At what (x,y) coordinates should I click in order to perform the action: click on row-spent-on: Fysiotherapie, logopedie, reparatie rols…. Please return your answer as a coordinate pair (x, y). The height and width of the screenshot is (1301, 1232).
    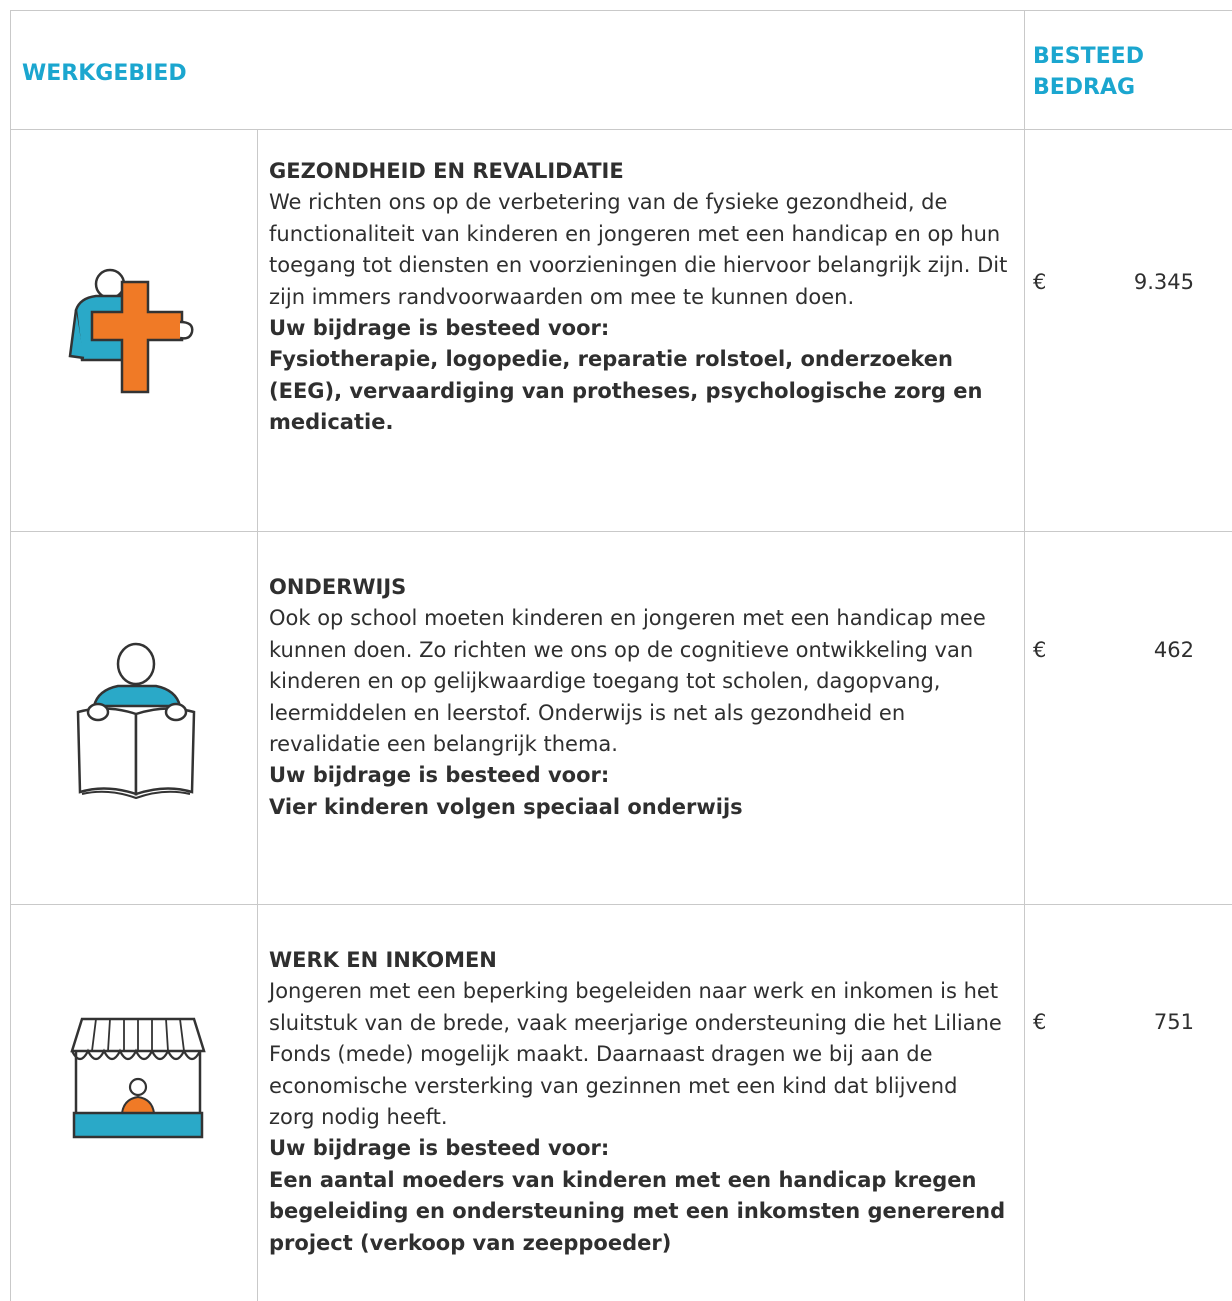
    Looking at the image, I should click on (626, 391).